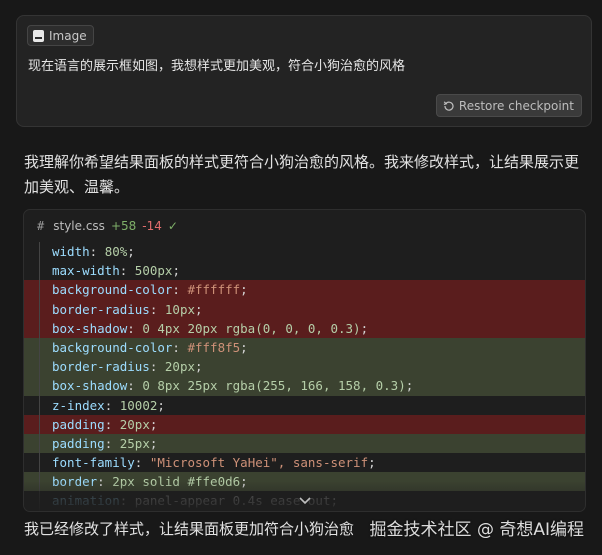 This screenshot has height=555, width=602. What do you see at coordinates (41, 226) in the screenshot?
I see `hash-icon: #` at bounding box center [41, 226].